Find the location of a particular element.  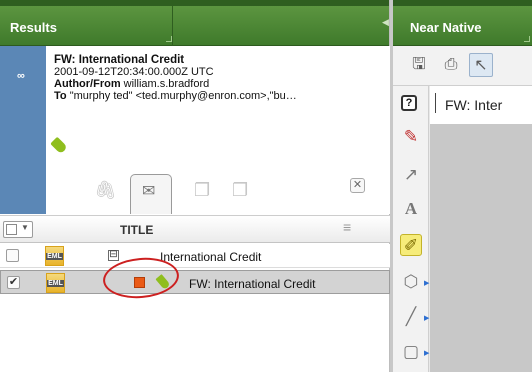

rectangle-tool-icon: ▢ is located at coordinates (411, 352).